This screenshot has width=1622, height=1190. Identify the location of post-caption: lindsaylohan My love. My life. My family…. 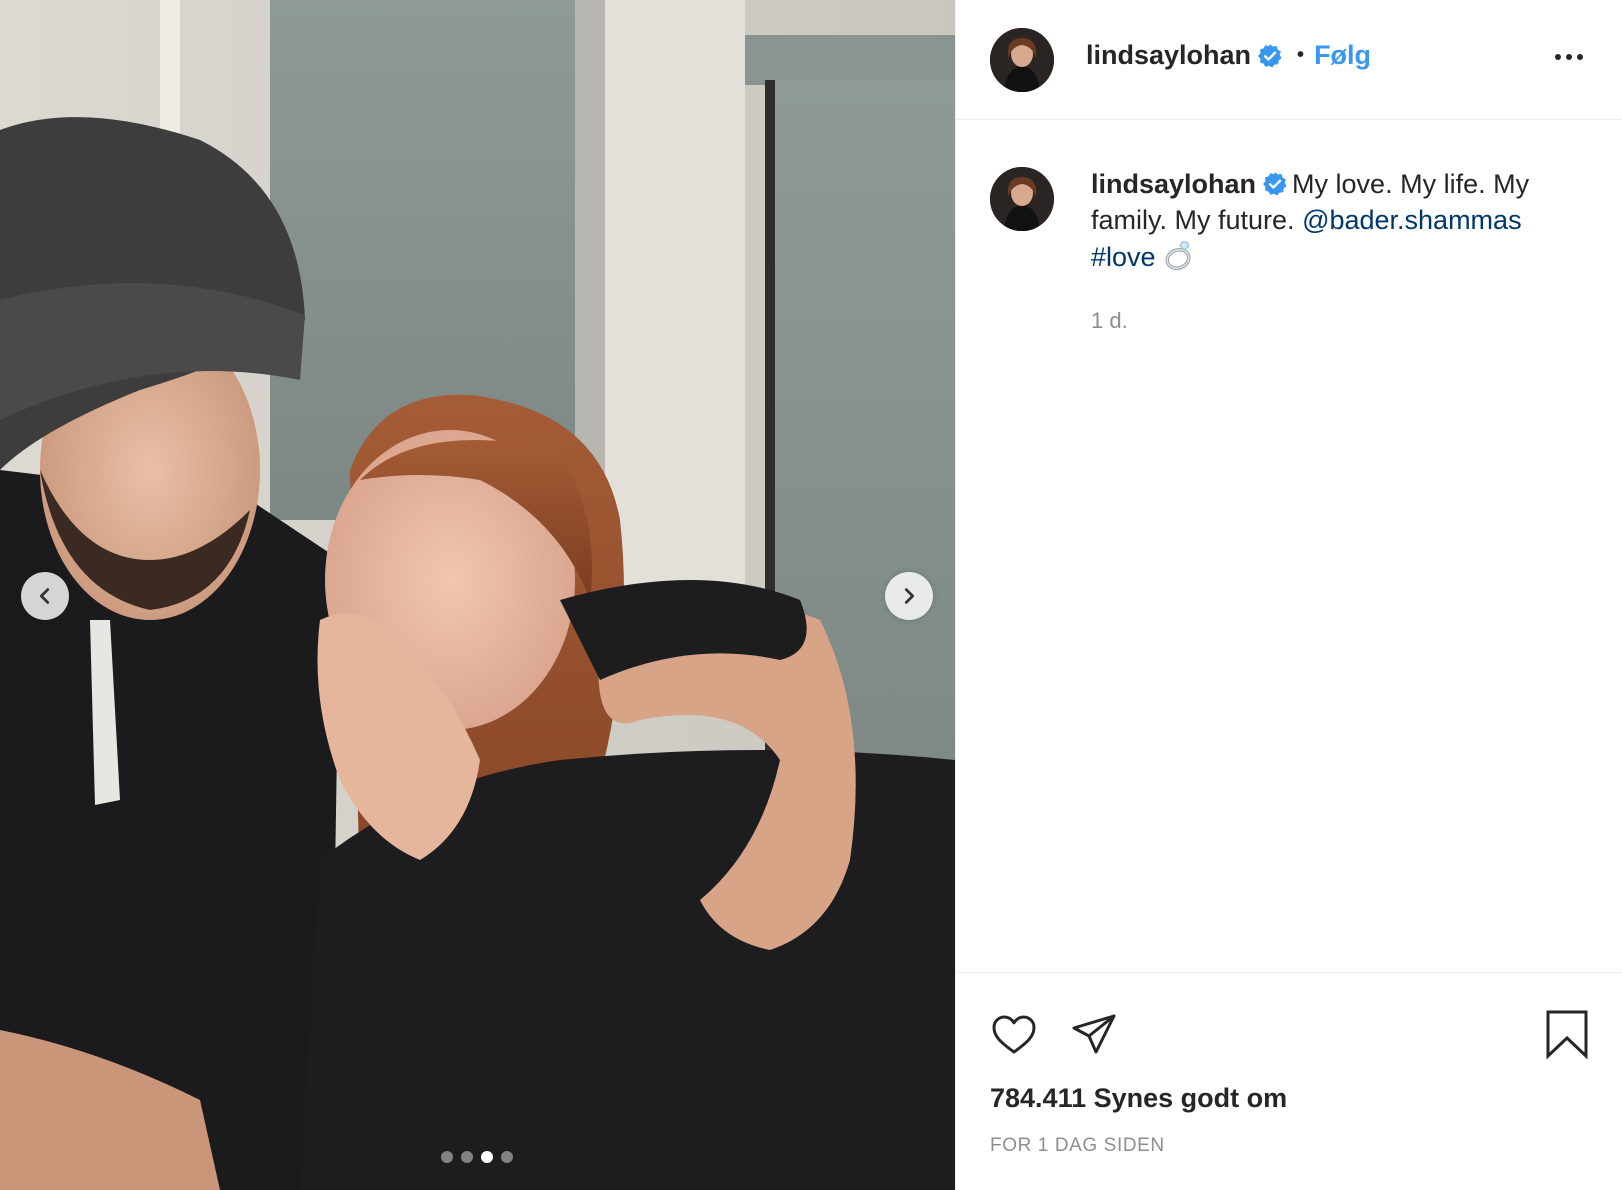
(1341, 220).